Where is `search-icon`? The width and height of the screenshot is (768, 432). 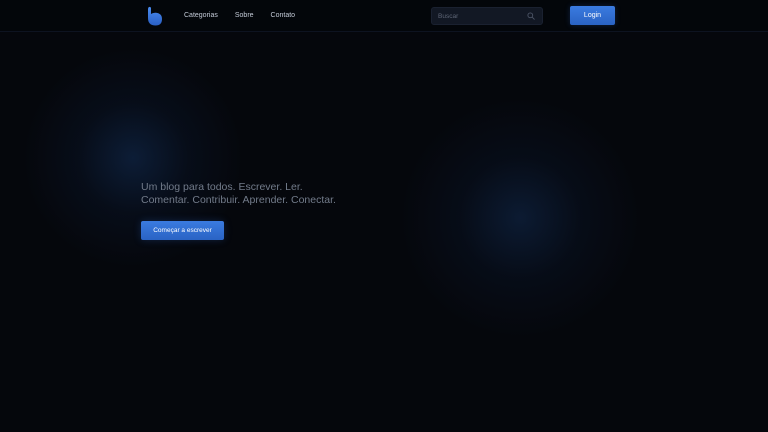 search-icon is located at coordinates (531, 16).